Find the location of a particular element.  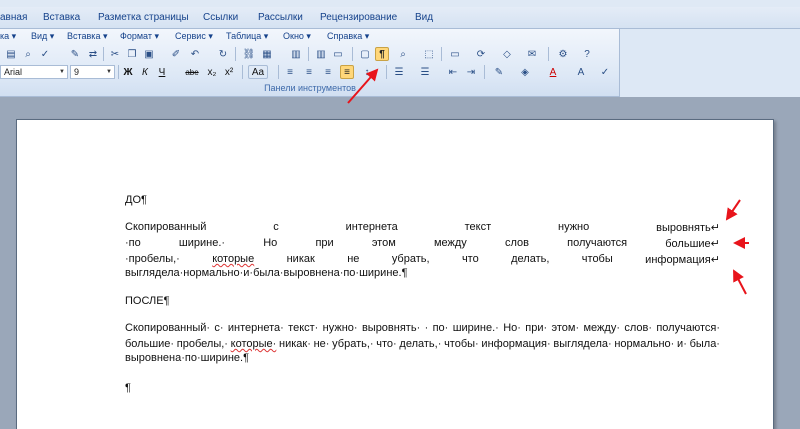

align-center-icon: ≡ is located at coordinates (309, 72).